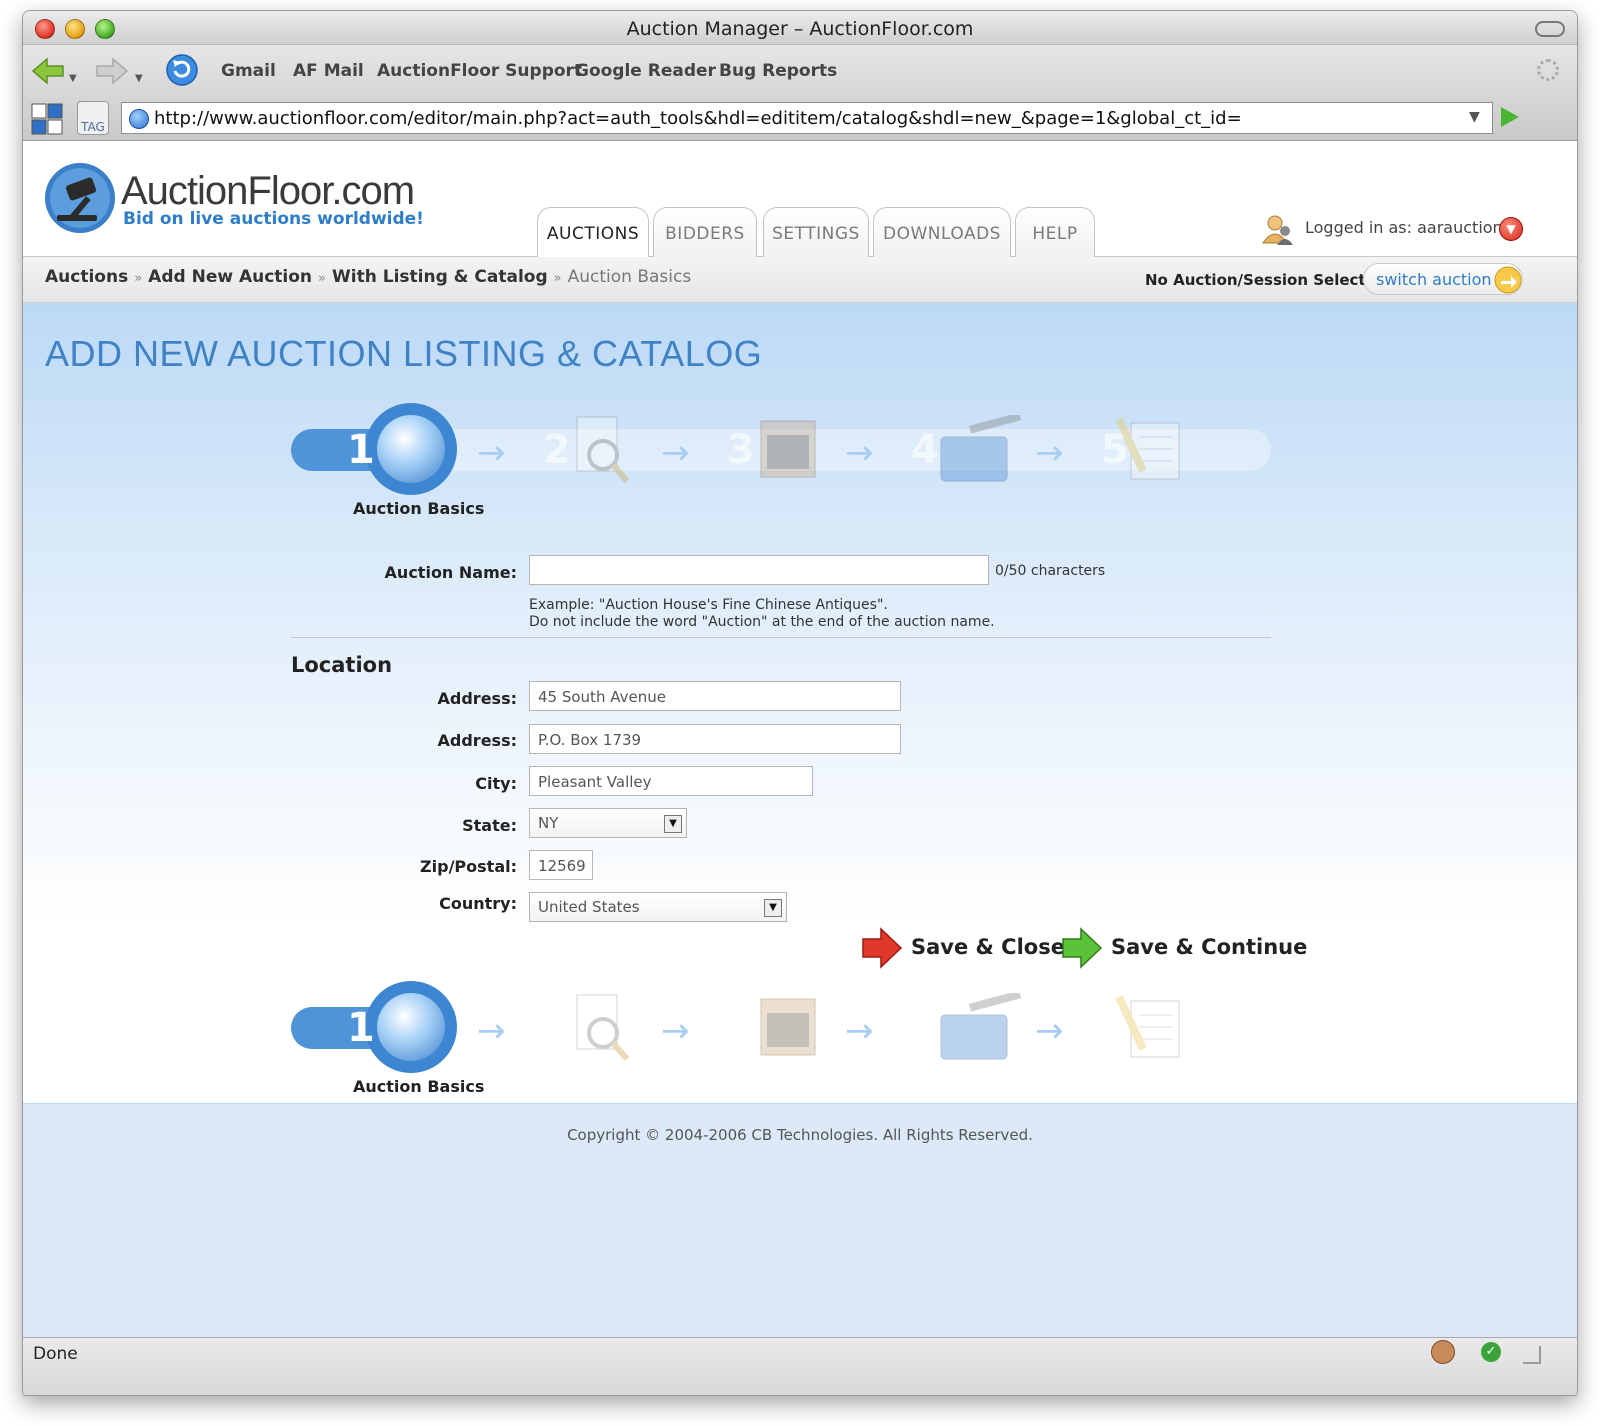  What do you see at coordinates (1511, 229) in the screenshot?
I see `logout-icon: ▼` at bounding box center [1511, 229].